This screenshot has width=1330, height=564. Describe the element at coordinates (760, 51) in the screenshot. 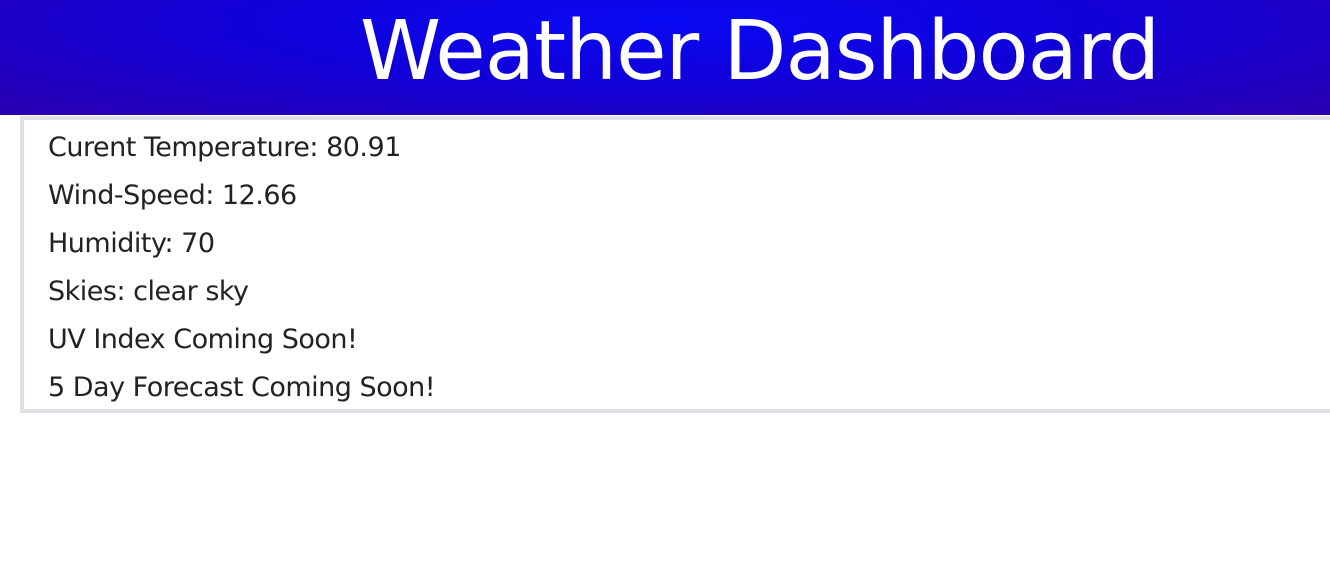

I see `page-title: Weather Dashboard` at that location.